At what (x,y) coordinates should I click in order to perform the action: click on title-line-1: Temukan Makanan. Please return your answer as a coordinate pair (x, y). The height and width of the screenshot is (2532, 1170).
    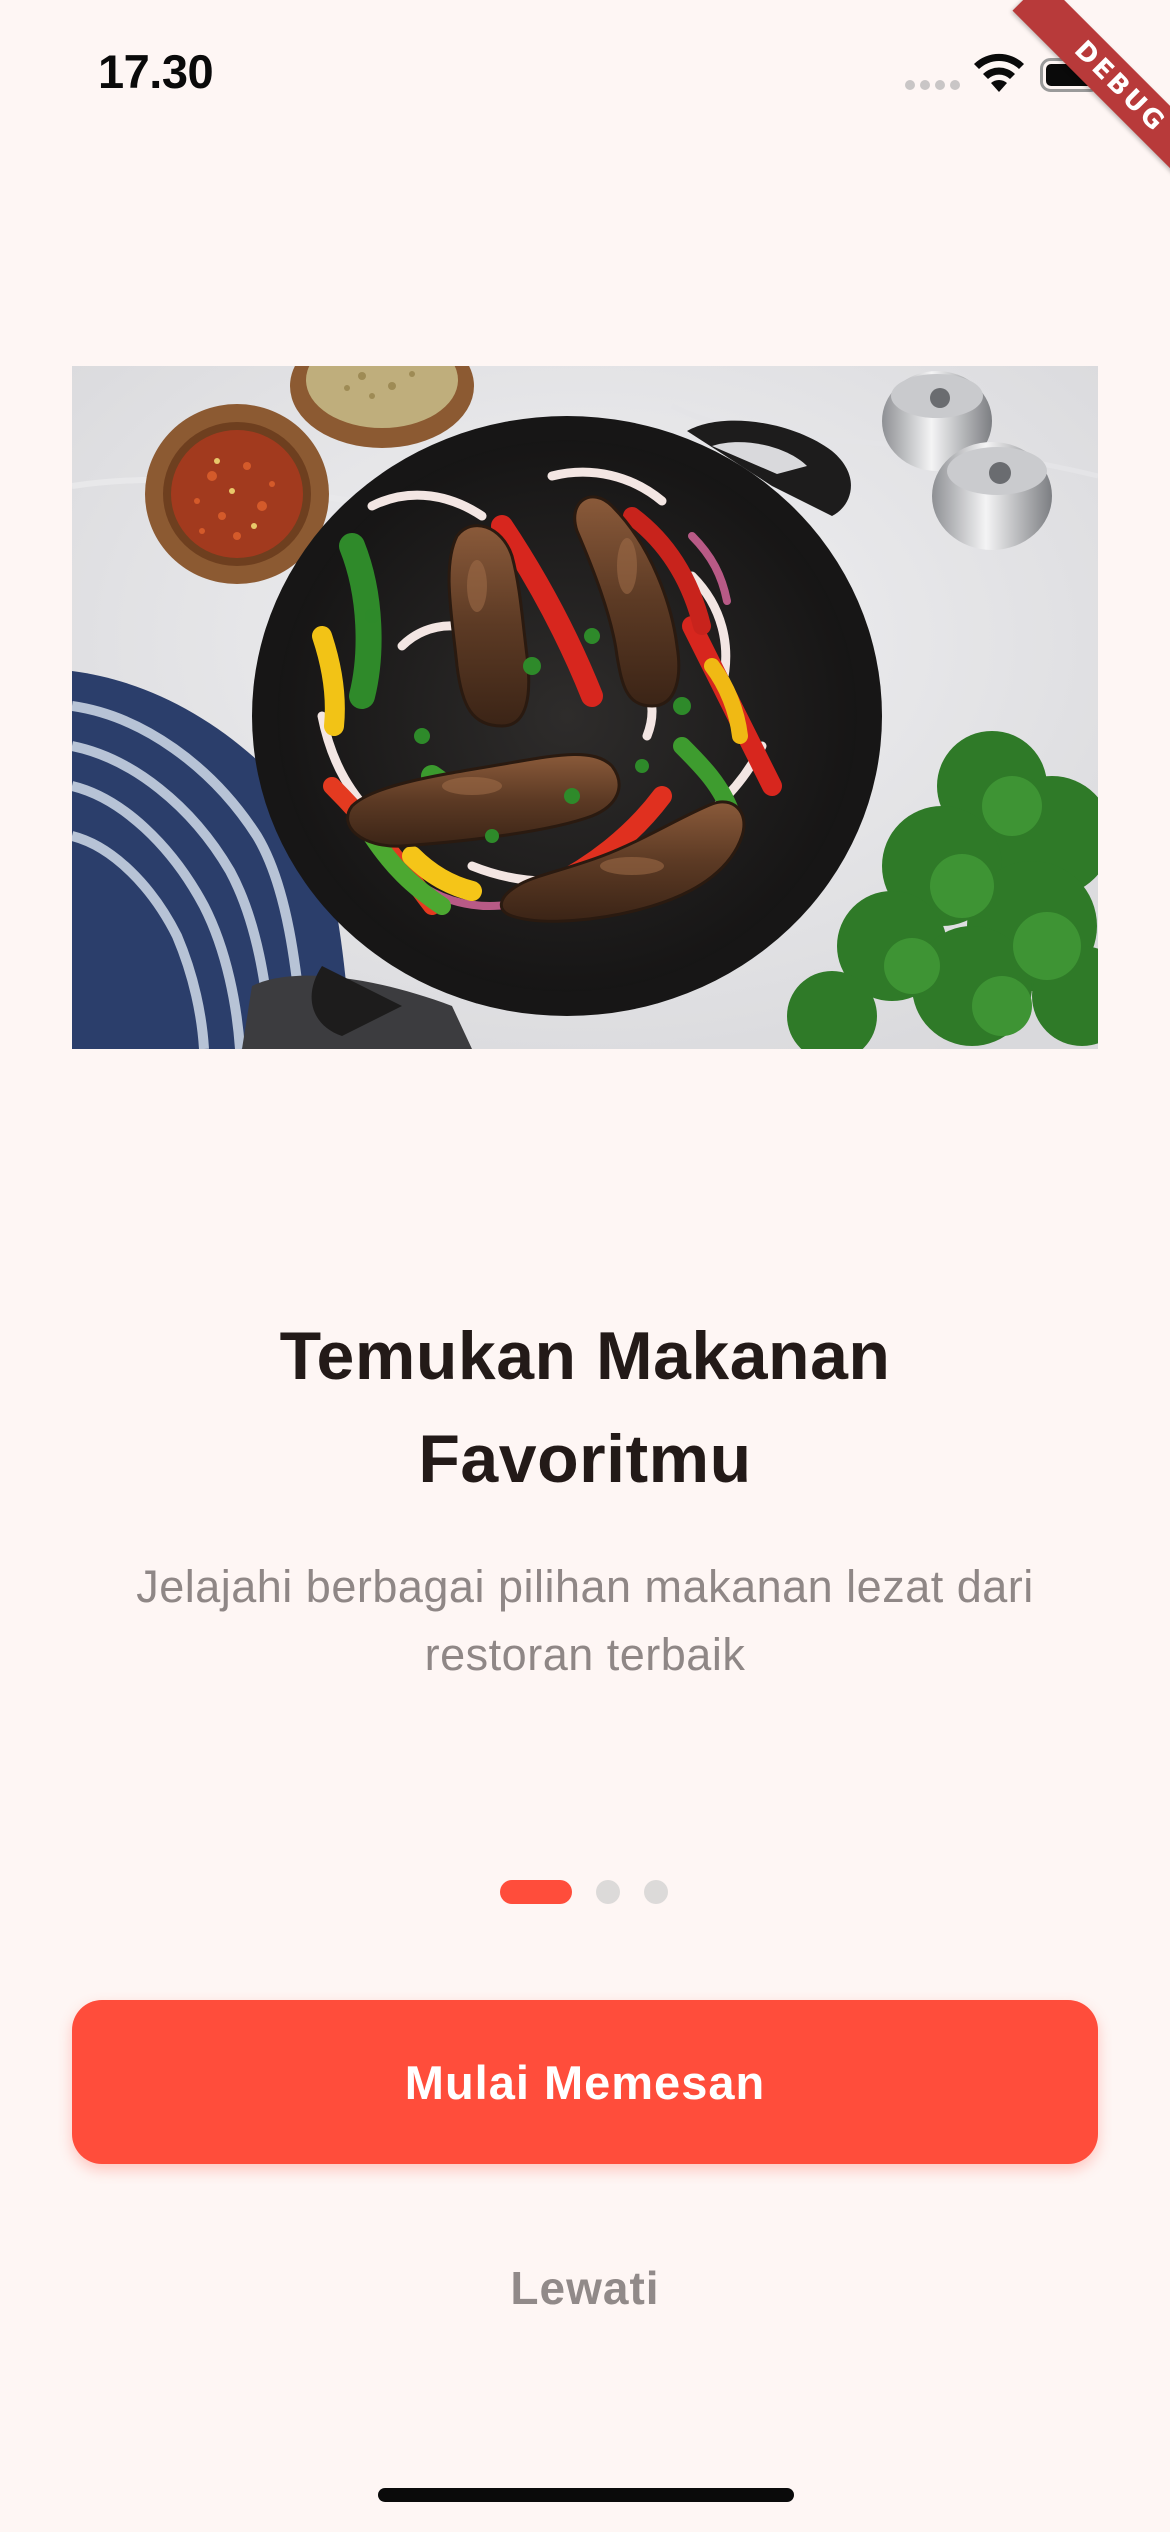
    Looking at the image, I should click on (585, 1356).